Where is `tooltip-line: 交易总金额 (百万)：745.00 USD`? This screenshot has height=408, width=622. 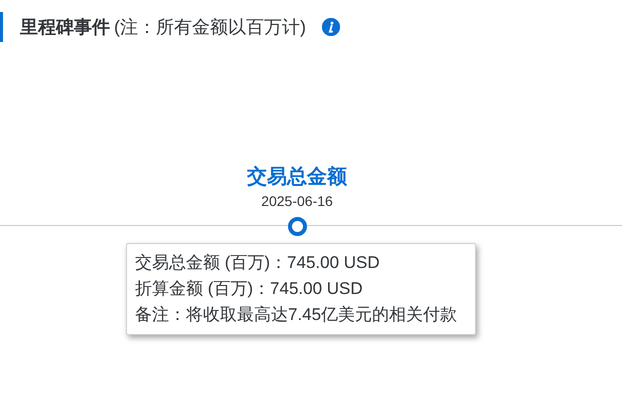 tooltip-line: 交易总金额 (百万)：745.00 USD is located at coordinates (258, 263).